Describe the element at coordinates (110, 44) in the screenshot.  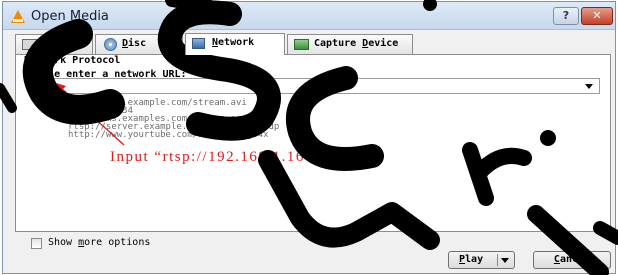
I see `disc-icon` at that location.